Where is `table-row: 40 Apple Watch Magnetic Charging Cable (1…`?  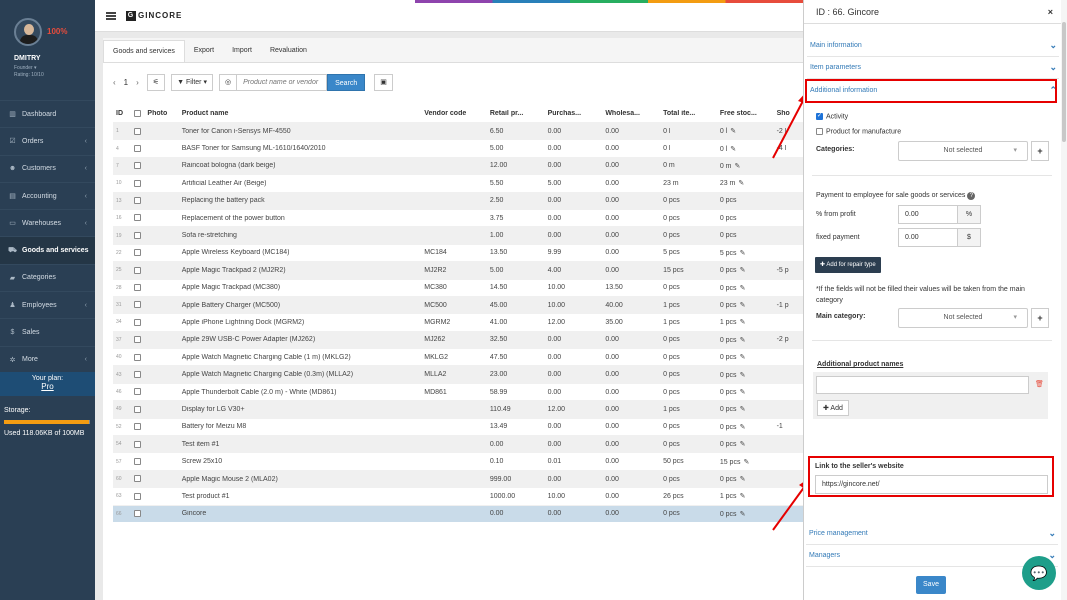
table-row: 40 Apple Watch Magnetic Charging Cable (1… is located at coordinates (458, 356).